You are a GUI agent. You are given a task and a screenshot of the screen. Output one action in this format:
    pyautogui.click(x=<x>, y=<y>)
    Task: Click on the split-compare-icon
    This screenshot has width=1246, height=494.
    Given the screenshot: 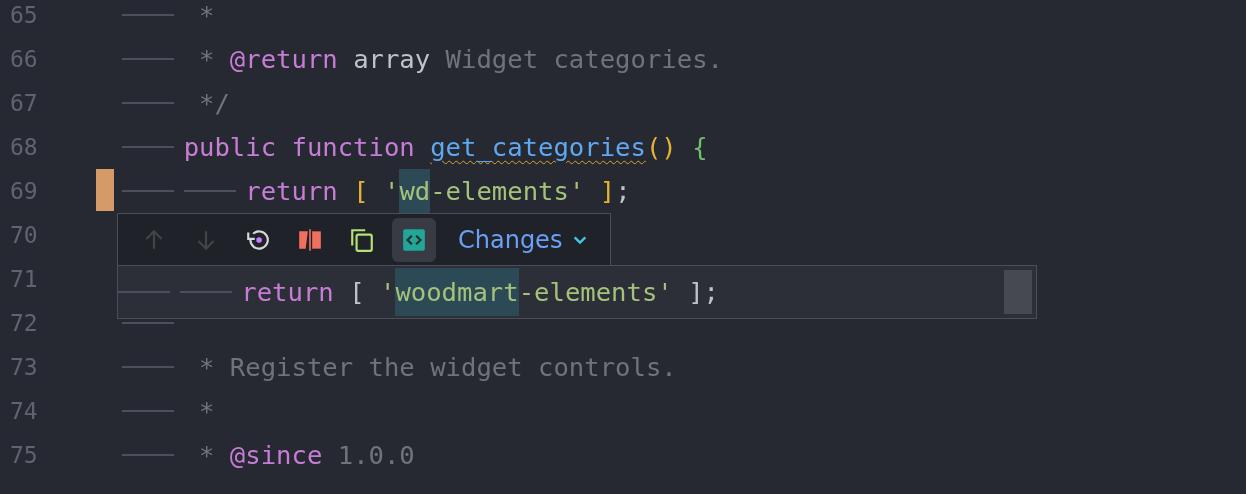 What is the action you would take?
    pyautogui.click(x=310, y=239)
    